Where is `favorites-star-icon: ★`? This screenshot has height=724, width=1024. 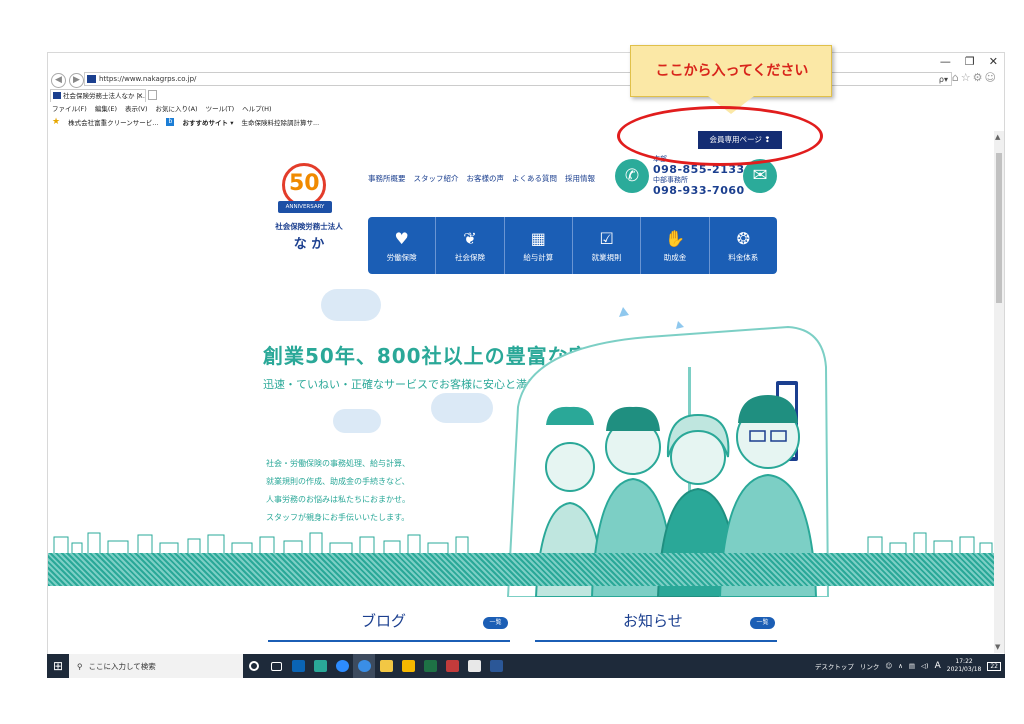
favorites-star-icon: ★ is located at coordinates (56, 122).